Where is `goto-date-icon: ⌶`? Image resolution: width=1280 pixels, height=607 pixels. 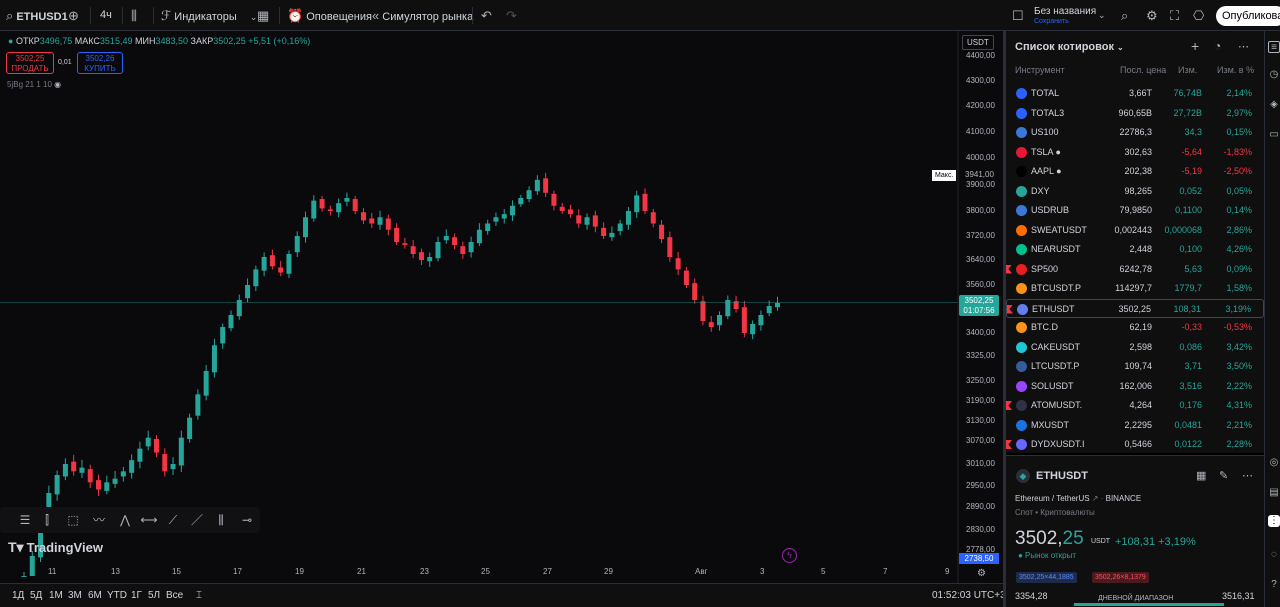
goto-date-icon: ⌶ is located at coordinates (199, 595).